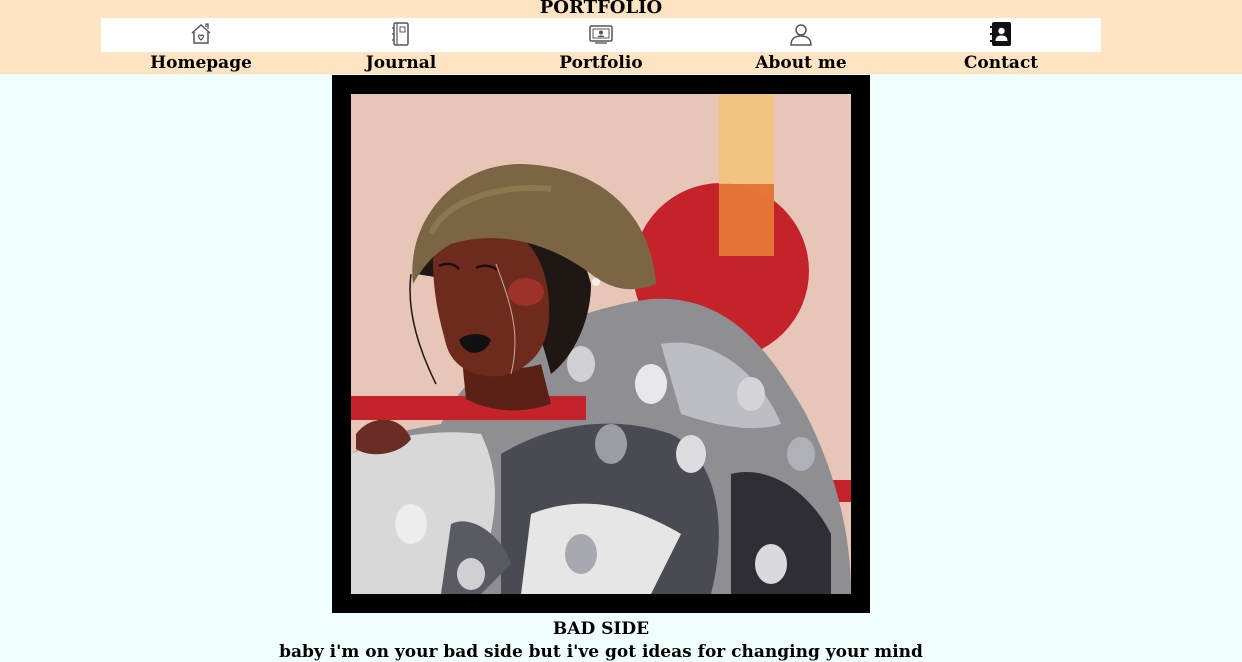 The image size is (1242, 662). I want to click on nav-item-about-me: About me, so click(801, 46).